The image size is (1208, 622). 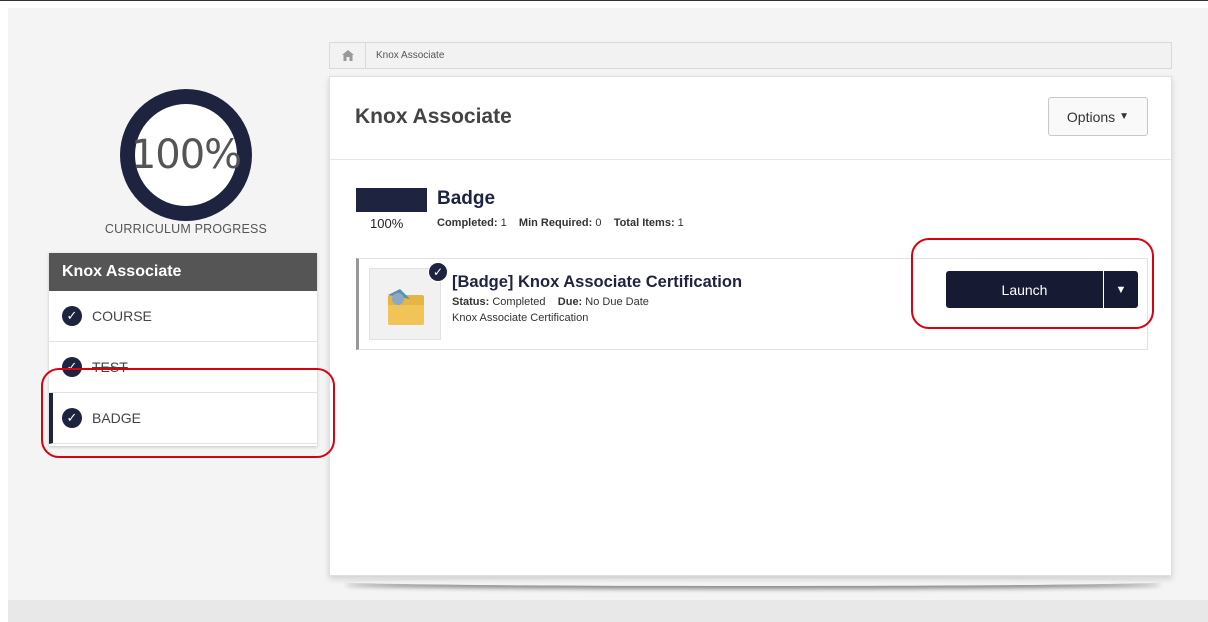 What do you see at coordinates (117, 418) in the screenshot?
I see `sidebar-item-label: BADGE` at bounding box center [117, 418].